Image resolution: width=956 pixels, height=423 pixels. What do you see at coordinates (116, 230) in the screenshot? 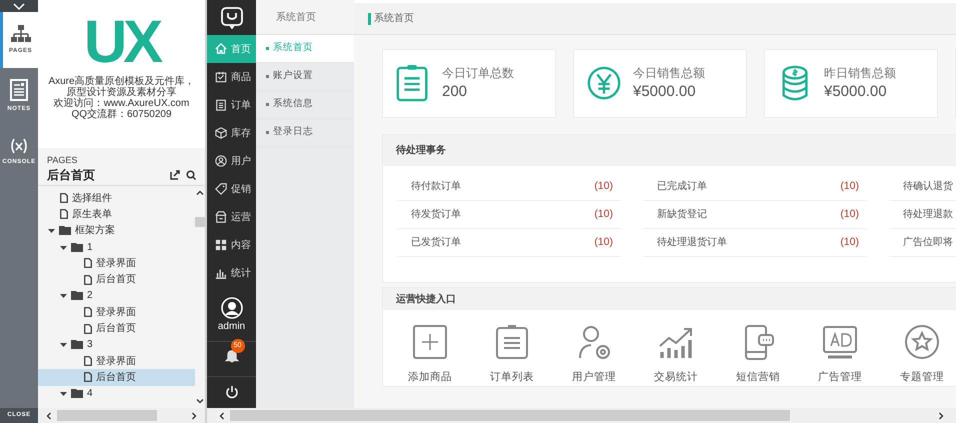
I see `tree-item: 框架方案` at bounding box center [116, 230].